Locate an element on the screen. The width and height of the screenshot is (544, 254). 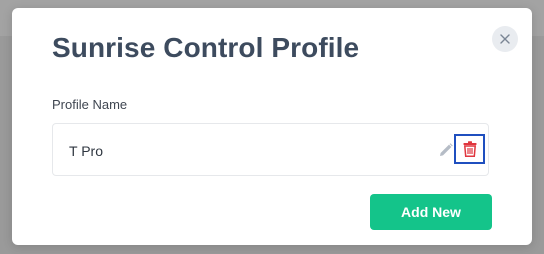
close-icon is located at coordinates (505, 39).